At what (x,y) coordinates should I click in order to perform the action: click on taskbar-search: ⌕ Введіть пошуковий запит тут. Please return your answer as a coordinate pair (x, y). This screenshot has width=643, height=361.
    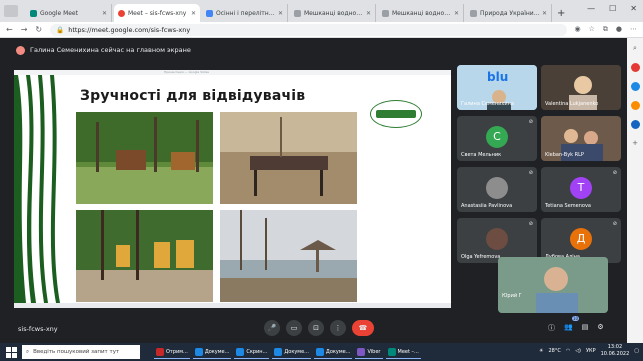
    Looking at the image, I should click on (81, 352).